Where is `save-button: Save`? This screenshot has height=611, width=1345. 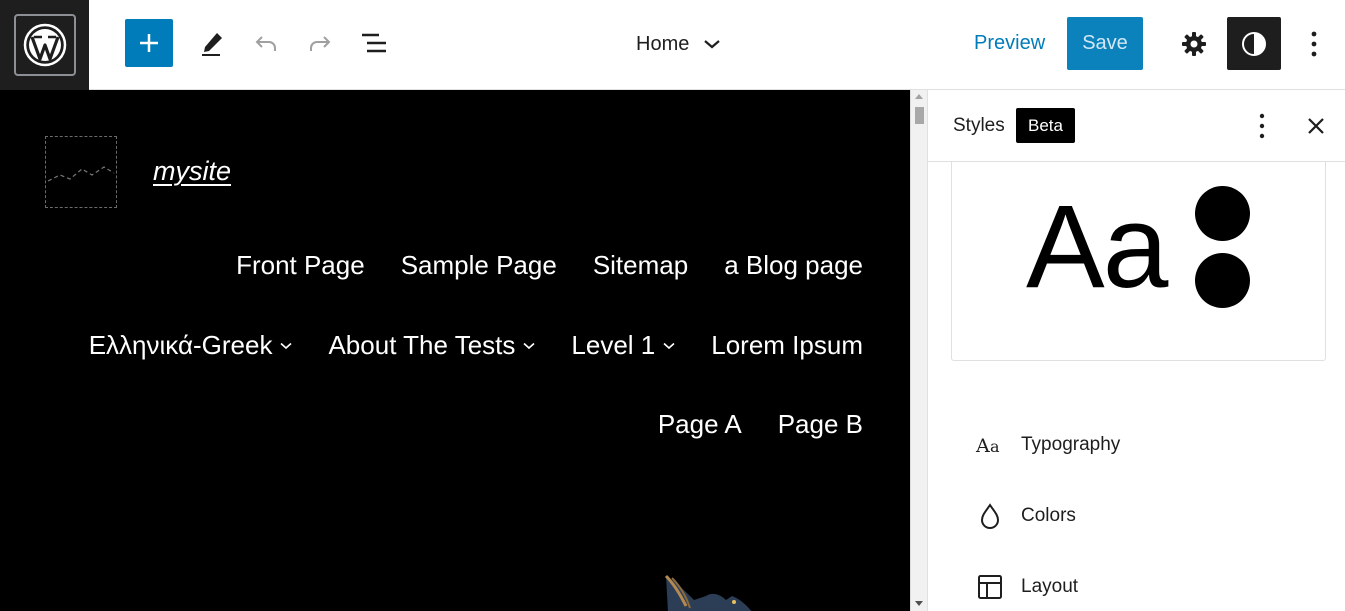 save-button: Save is located at coordinates (1105, 43).